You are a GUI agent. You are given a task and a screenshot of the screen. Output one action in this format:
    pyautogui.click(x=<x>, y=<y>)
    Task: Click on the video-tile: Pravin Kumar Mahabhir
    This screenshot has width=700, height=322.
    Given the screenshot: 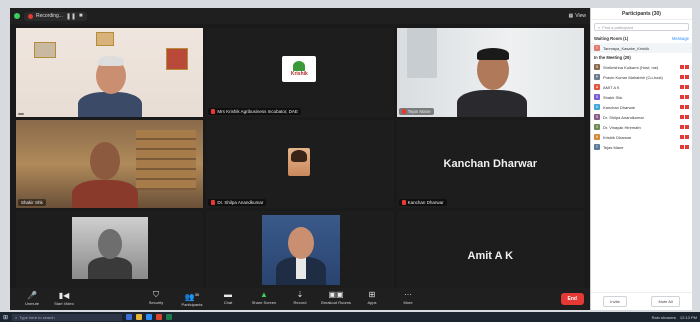 What is the action you would take?
    pyautogui.click(x=110, y=255)
    